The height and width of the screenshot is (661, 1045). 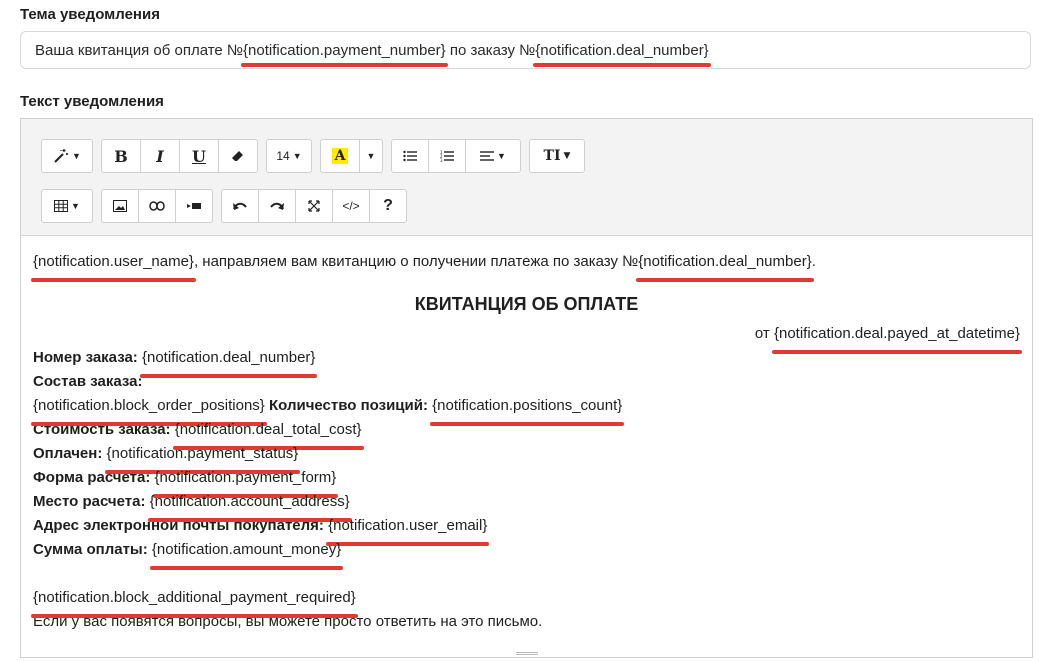 I want to click on svg-text: 3, so click(x=441, y=160).